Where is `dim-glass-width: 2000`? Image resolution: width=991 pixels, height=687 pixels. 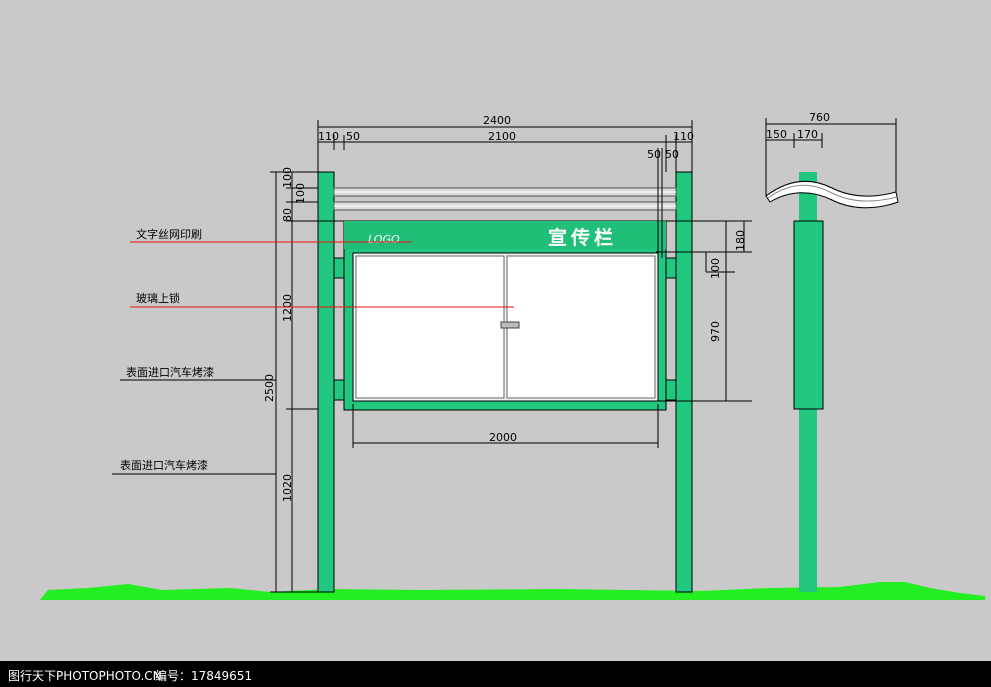
dim-glass-width: 2000 is located at coordinates (503, 437).